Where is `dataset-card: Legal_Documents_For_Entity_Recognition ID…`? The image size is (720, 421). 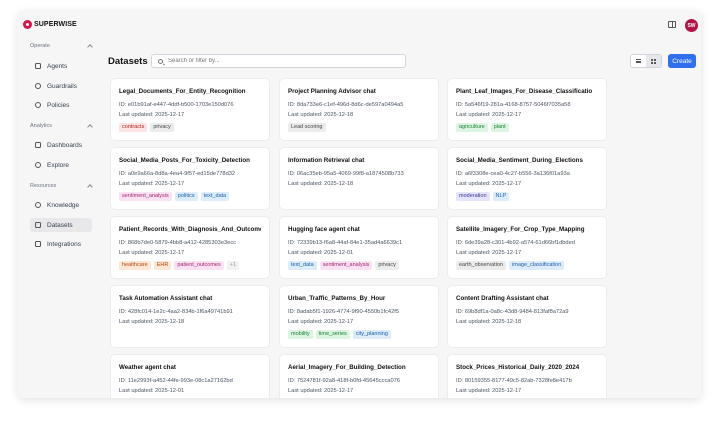
dataset-card: Legal_Documents_For_Entity_Recognition ID… is located at coordinates (190, 109).